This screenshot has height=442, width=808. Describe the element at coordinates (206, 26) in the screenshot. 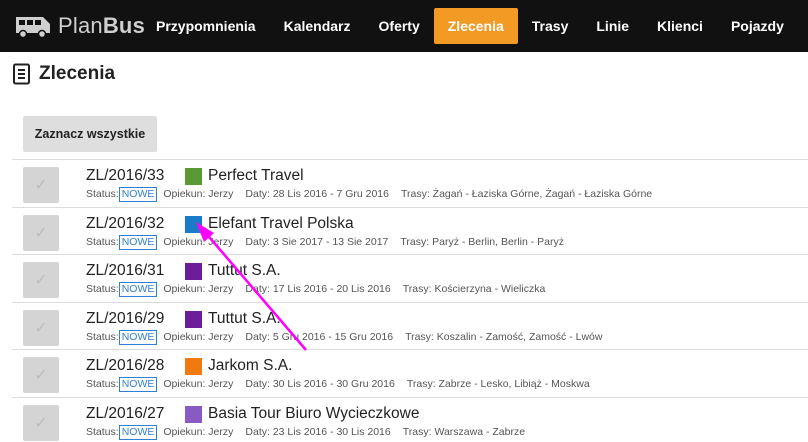

I see `nav-item-przypomnienia: Przypomnienia` at that location.